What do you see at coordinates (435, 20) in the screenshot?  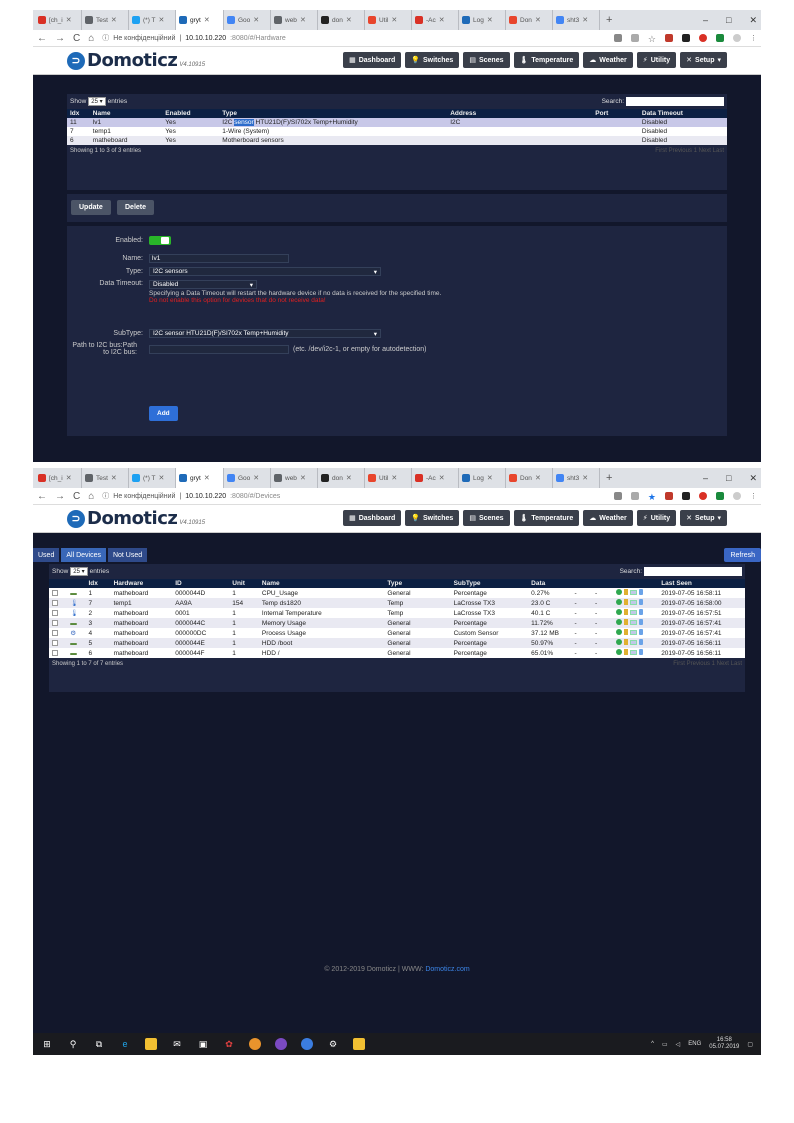 I see `browser-tab: -Ac ✕` at bounding box center [435, 20].